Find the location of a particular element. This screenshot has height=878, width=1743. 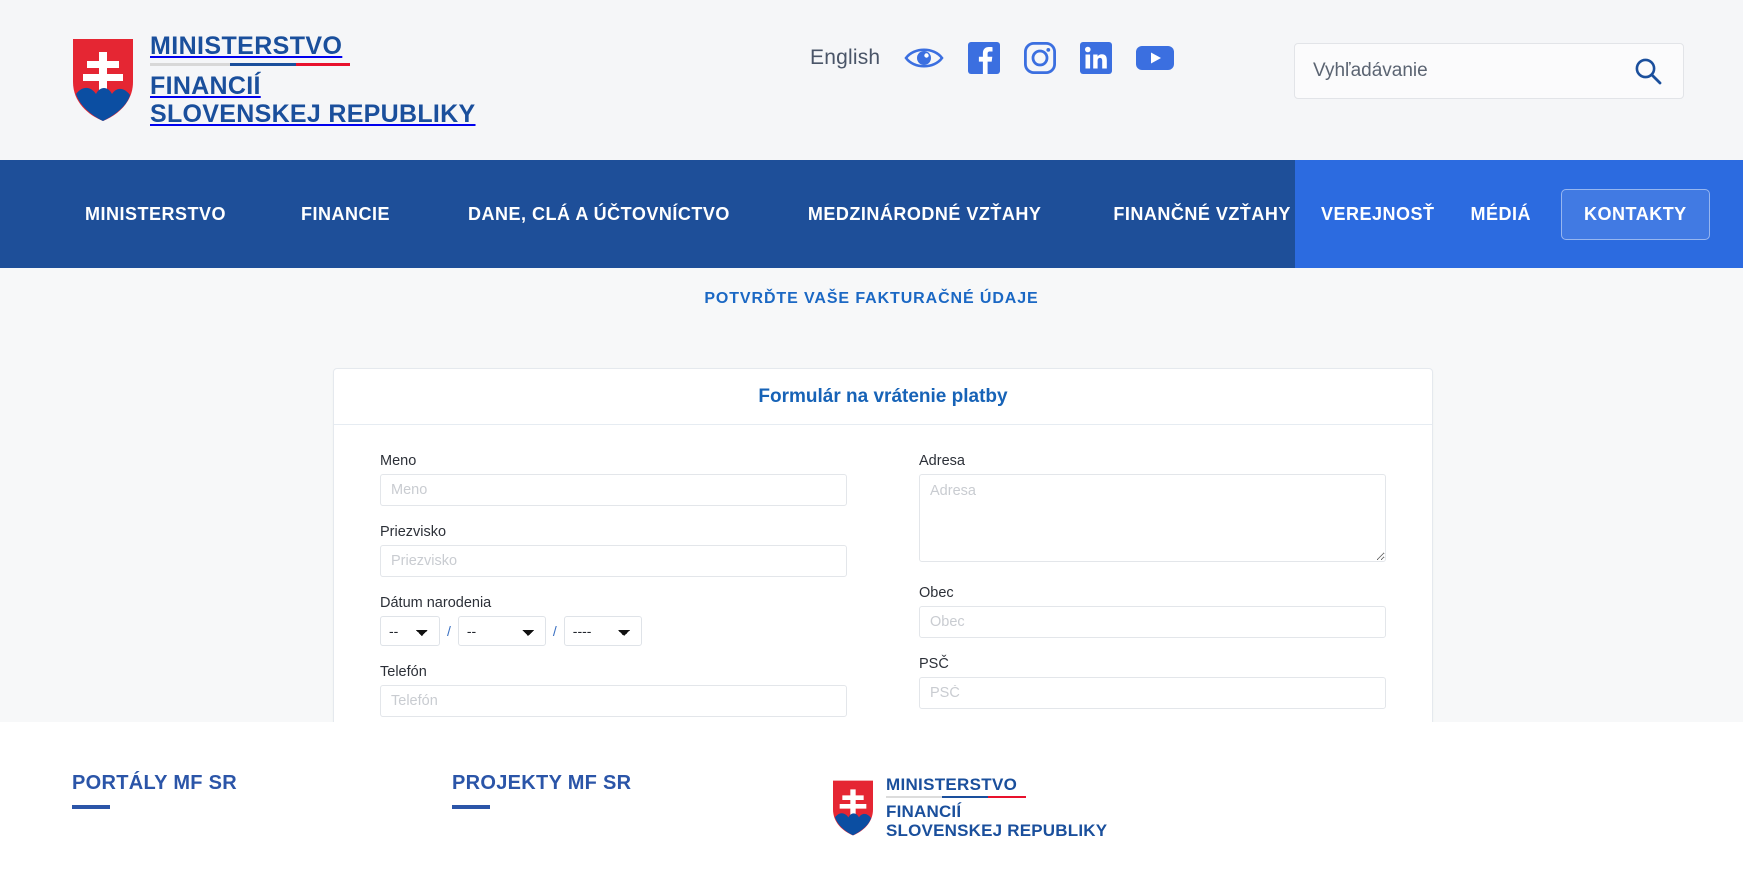

form-column-right: Adresa Obec PSČ Overiť is located at coordinates (1152, 607).